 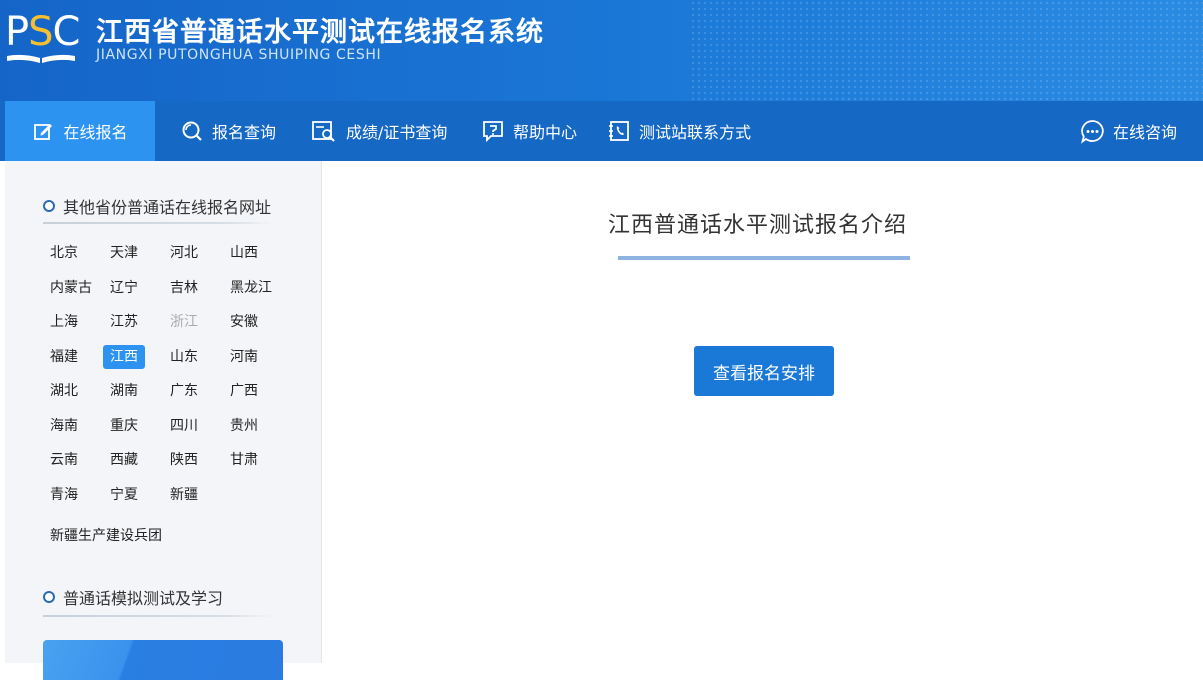 What do you see at coordinates (1145, 132) in the screenshot?
I see `nav-label: 在线咨询` at bounding box center [1145, 132].